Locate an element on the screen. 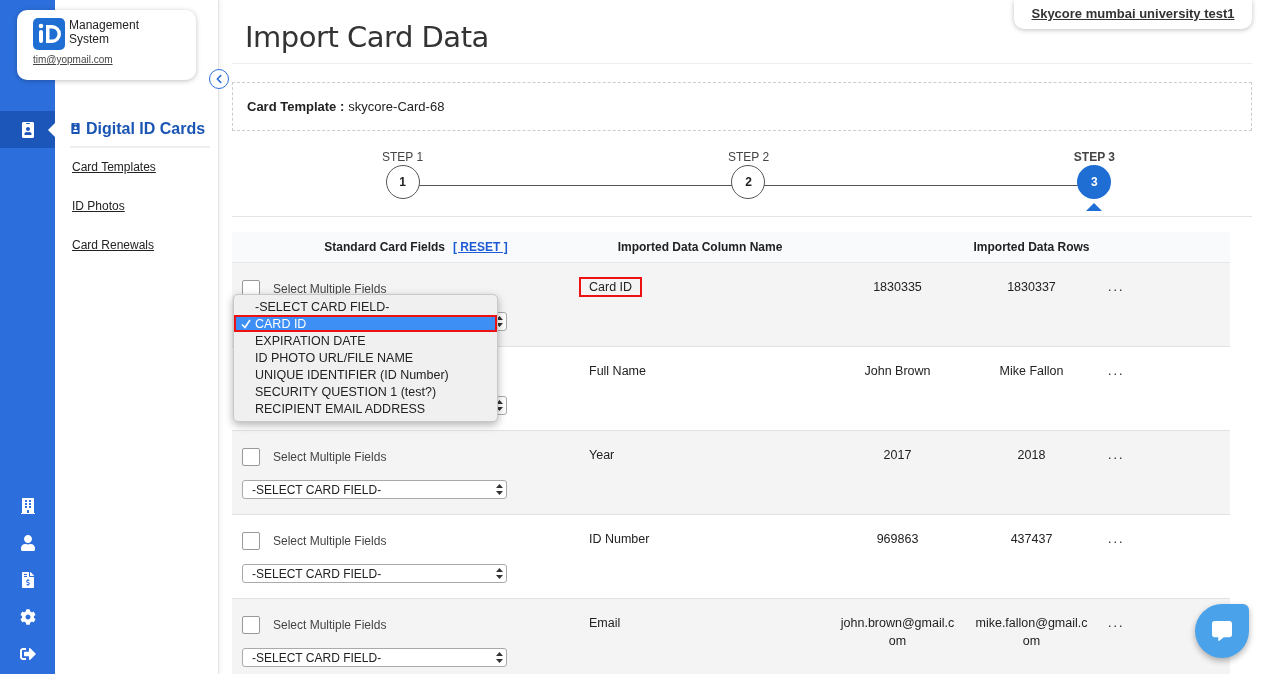 This screenshot has height=674, width=1266. data-value: Mike Fallon is located at coordinates (1031, 371).